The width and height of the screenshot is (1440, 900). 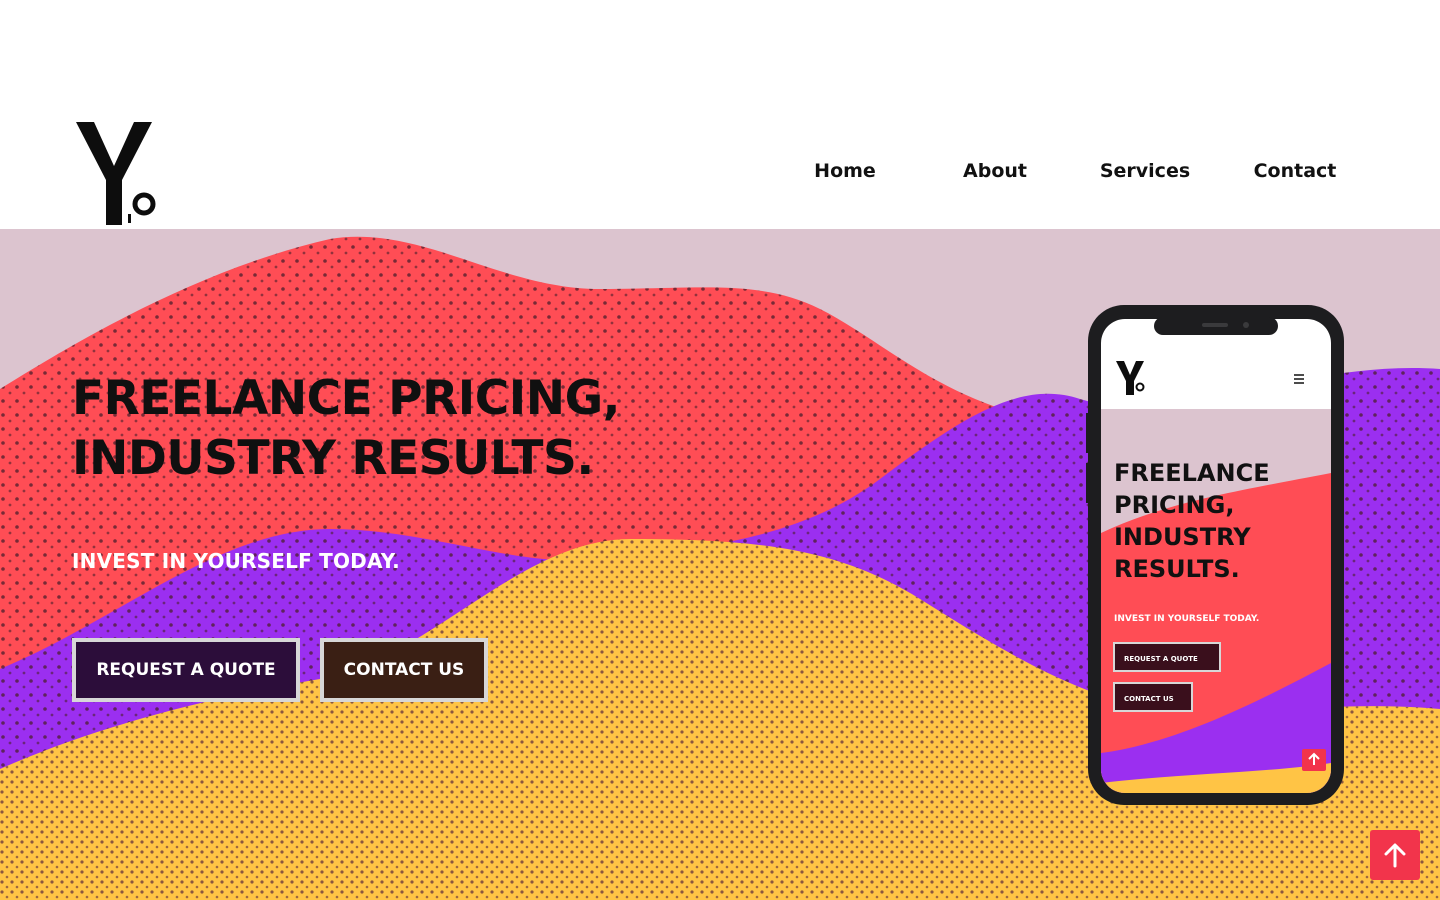 I want to click on nav-contact: Contact, so click(x=1295, y=171).